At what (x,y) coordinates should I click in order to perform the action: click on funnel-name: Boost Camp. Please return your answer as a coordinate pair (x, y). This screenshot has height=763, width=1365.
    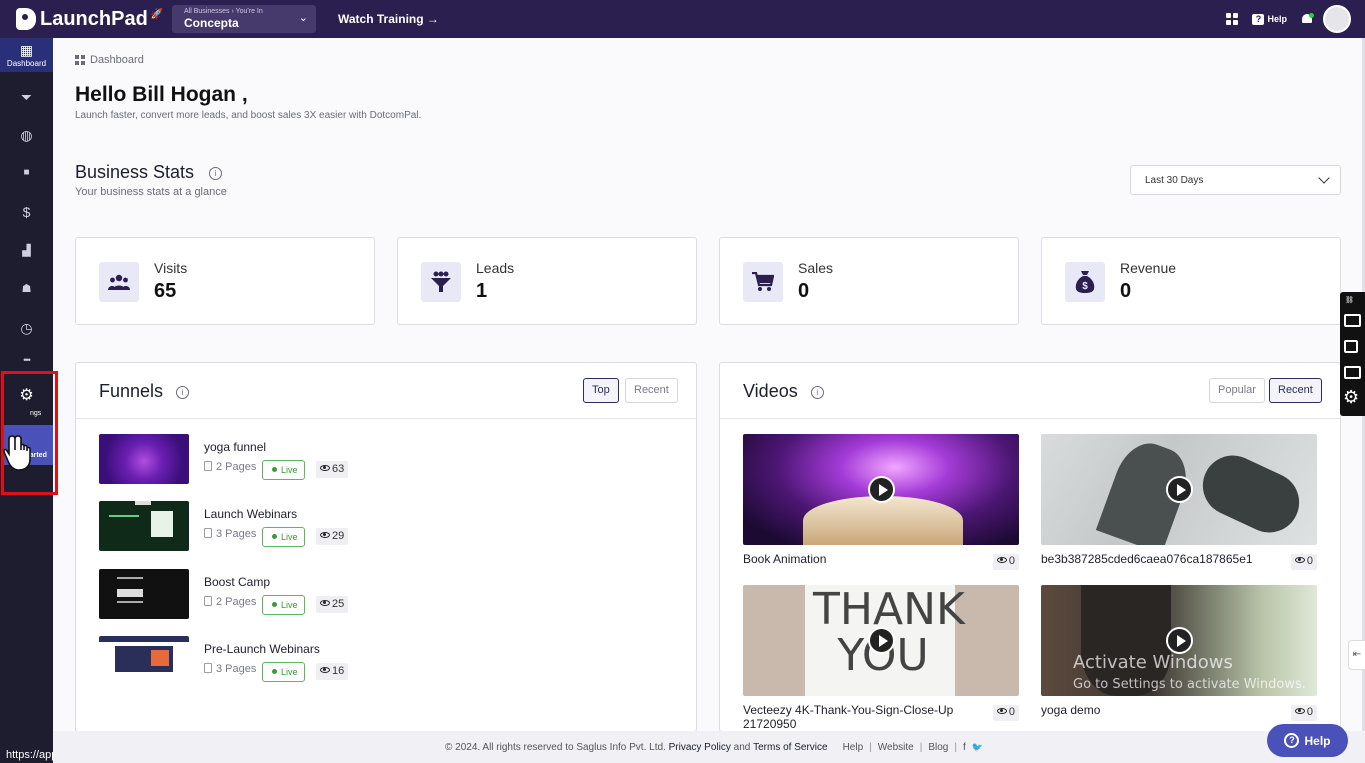
    Looking at the image, I should click on (237, 582).